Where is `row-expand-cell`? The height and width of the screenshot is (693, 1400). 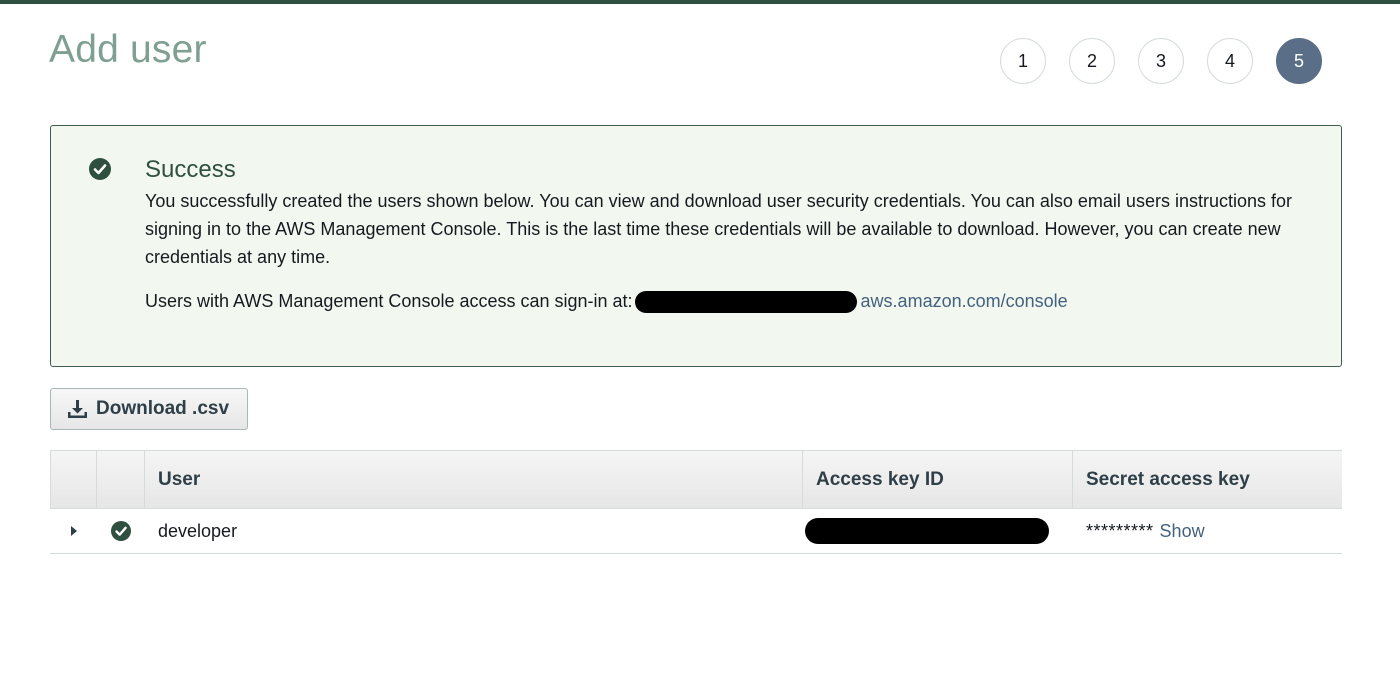
row-expand-cell is located at coordinates (73, 531).